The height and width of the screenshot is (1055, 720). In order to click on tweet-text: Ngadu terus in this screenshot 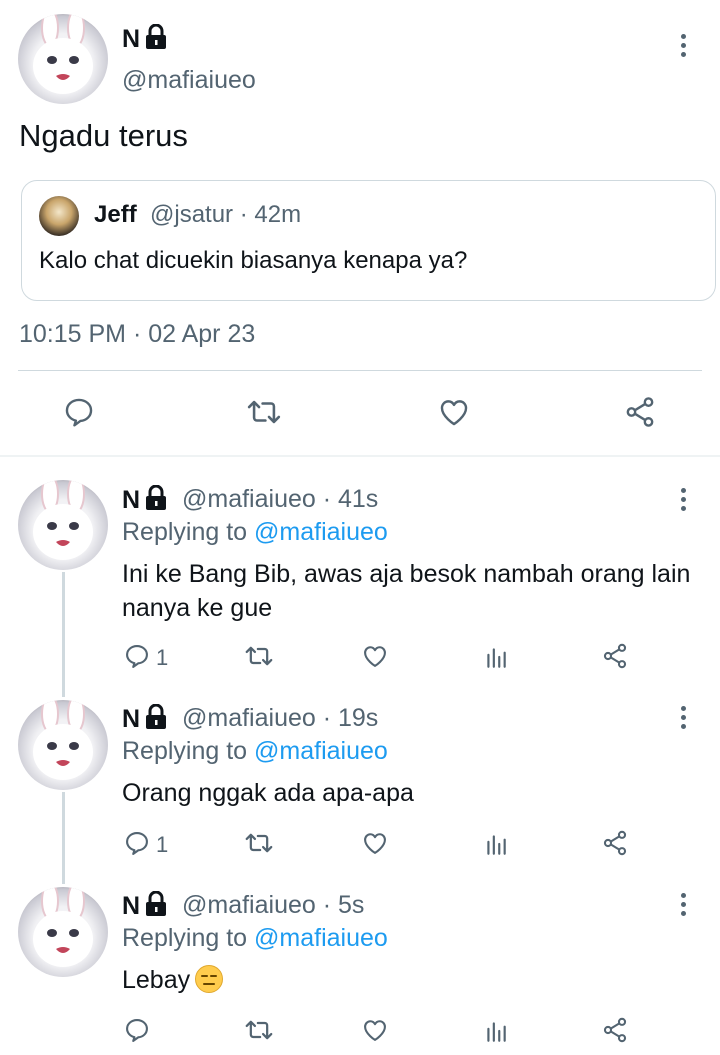, I will do `click(103, 135)`.